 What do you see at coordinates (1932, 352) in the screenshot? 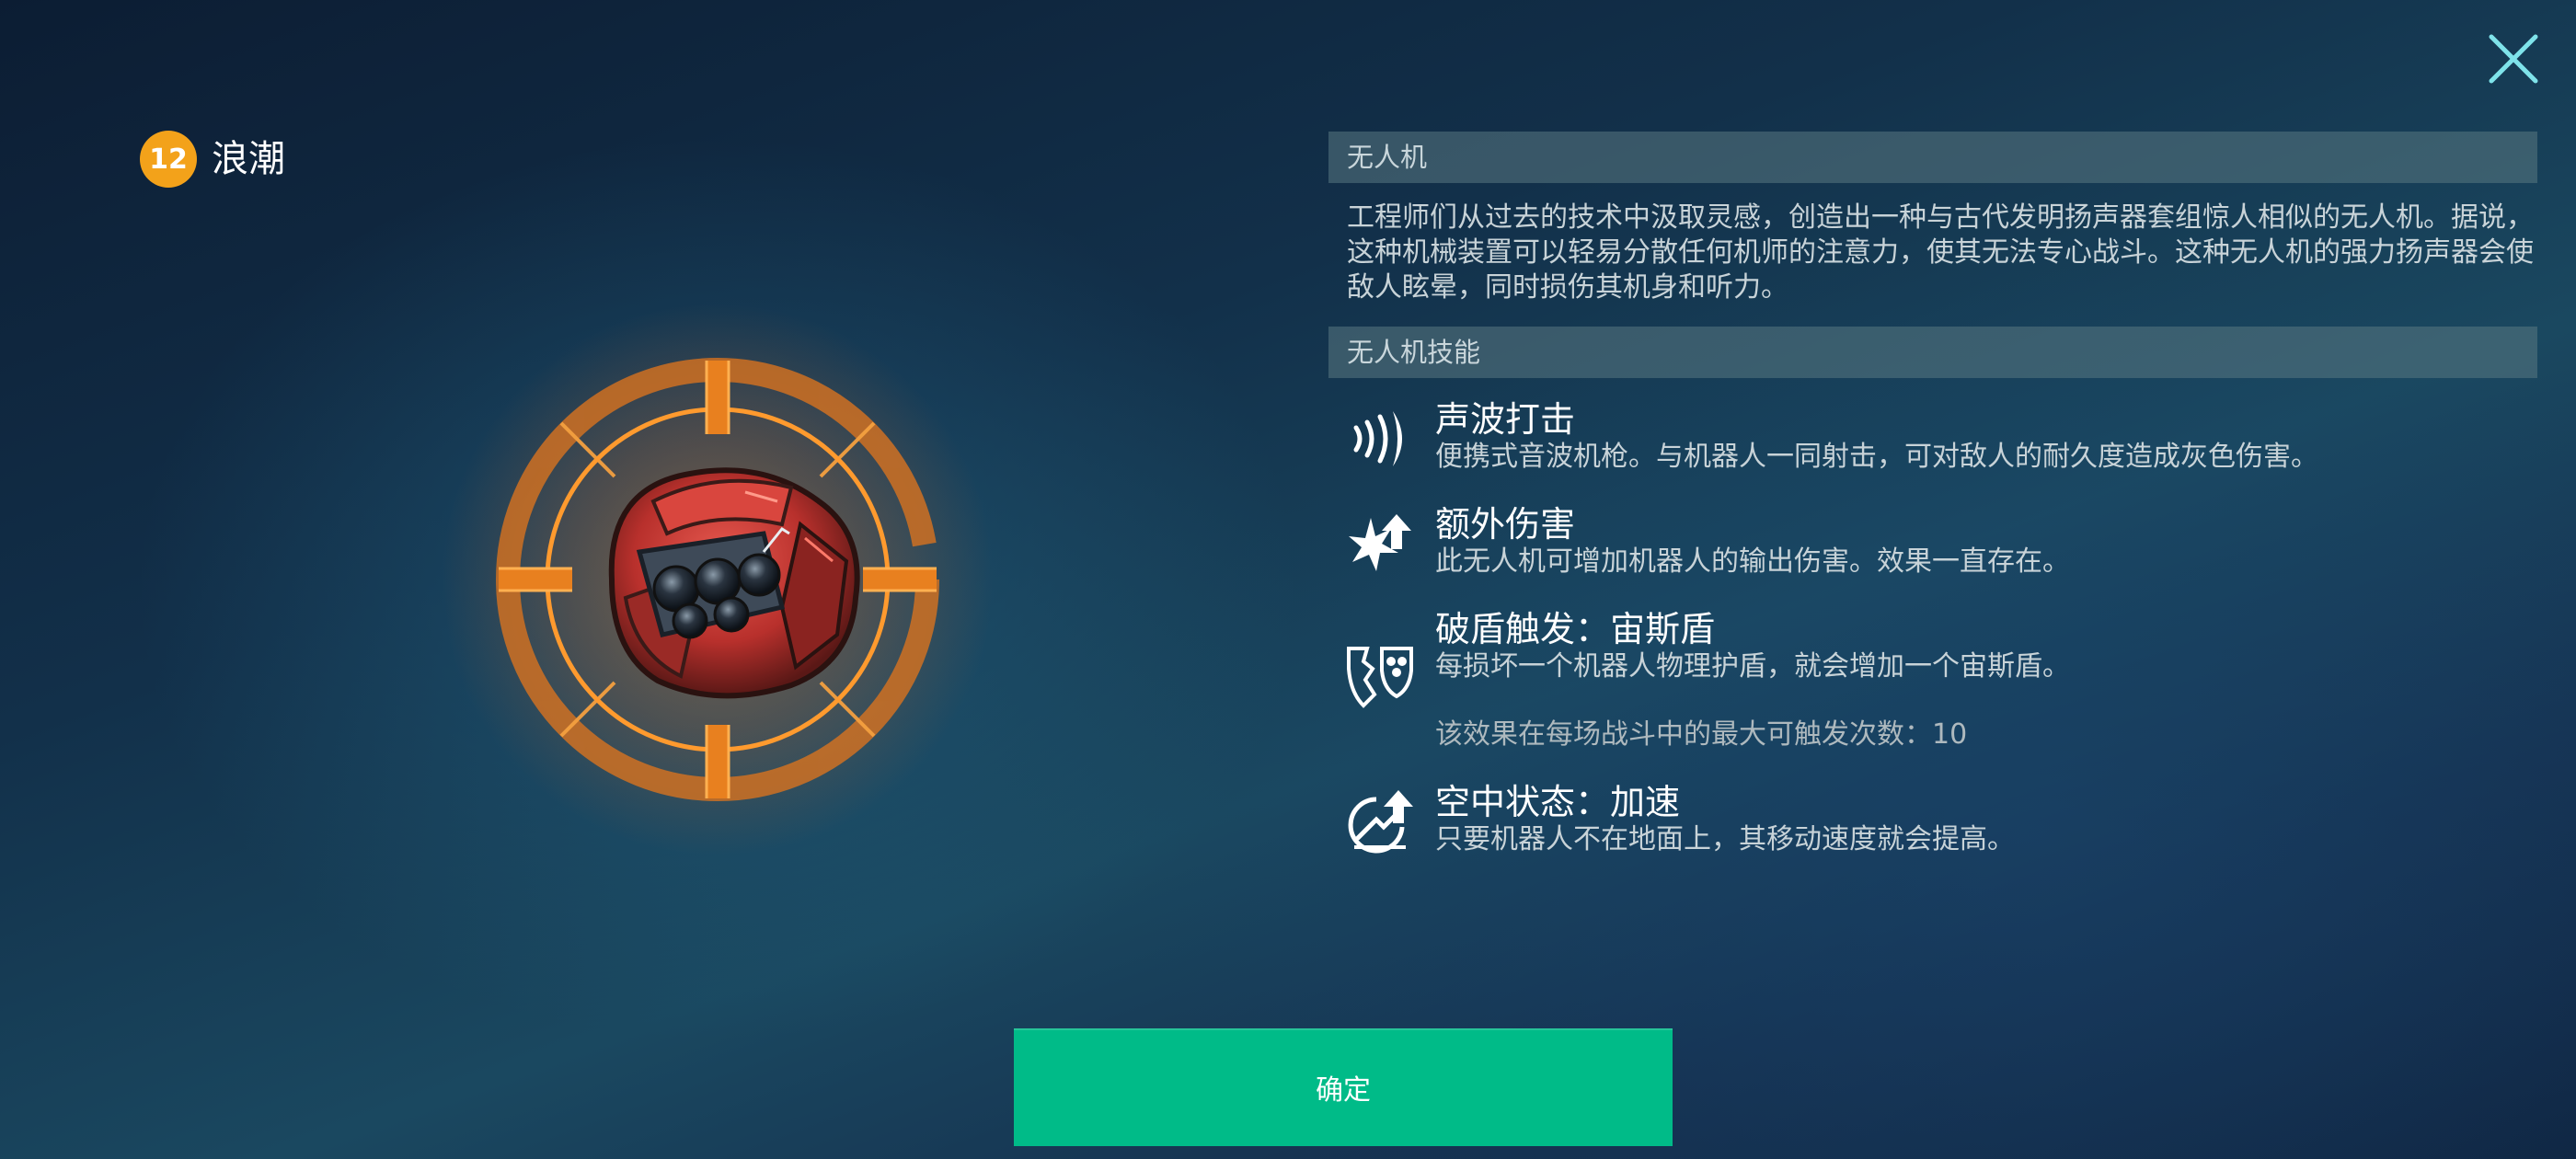
I see `skills-section-header: 无人机技能` at bounding box center [1932, 352].